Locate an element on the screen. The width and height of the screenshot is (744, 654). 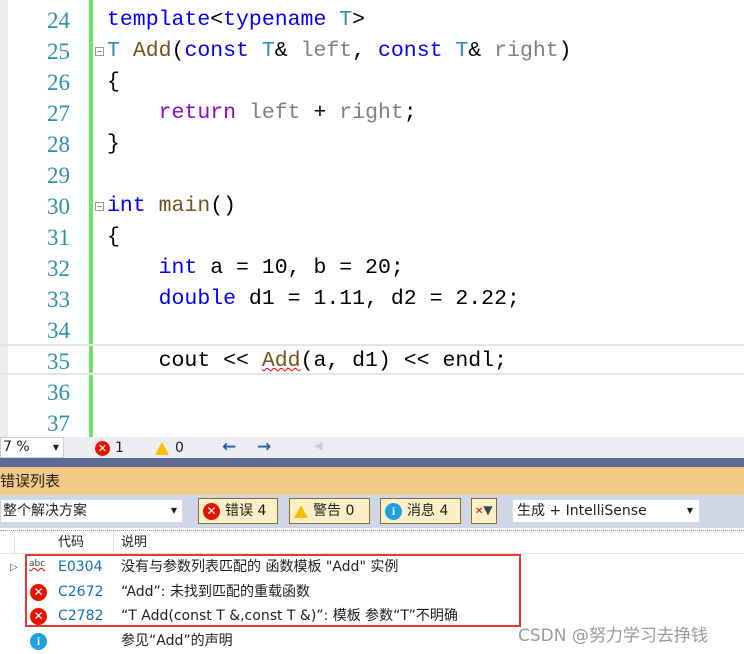
line-number: 34 is located at coordinates (58, 330).